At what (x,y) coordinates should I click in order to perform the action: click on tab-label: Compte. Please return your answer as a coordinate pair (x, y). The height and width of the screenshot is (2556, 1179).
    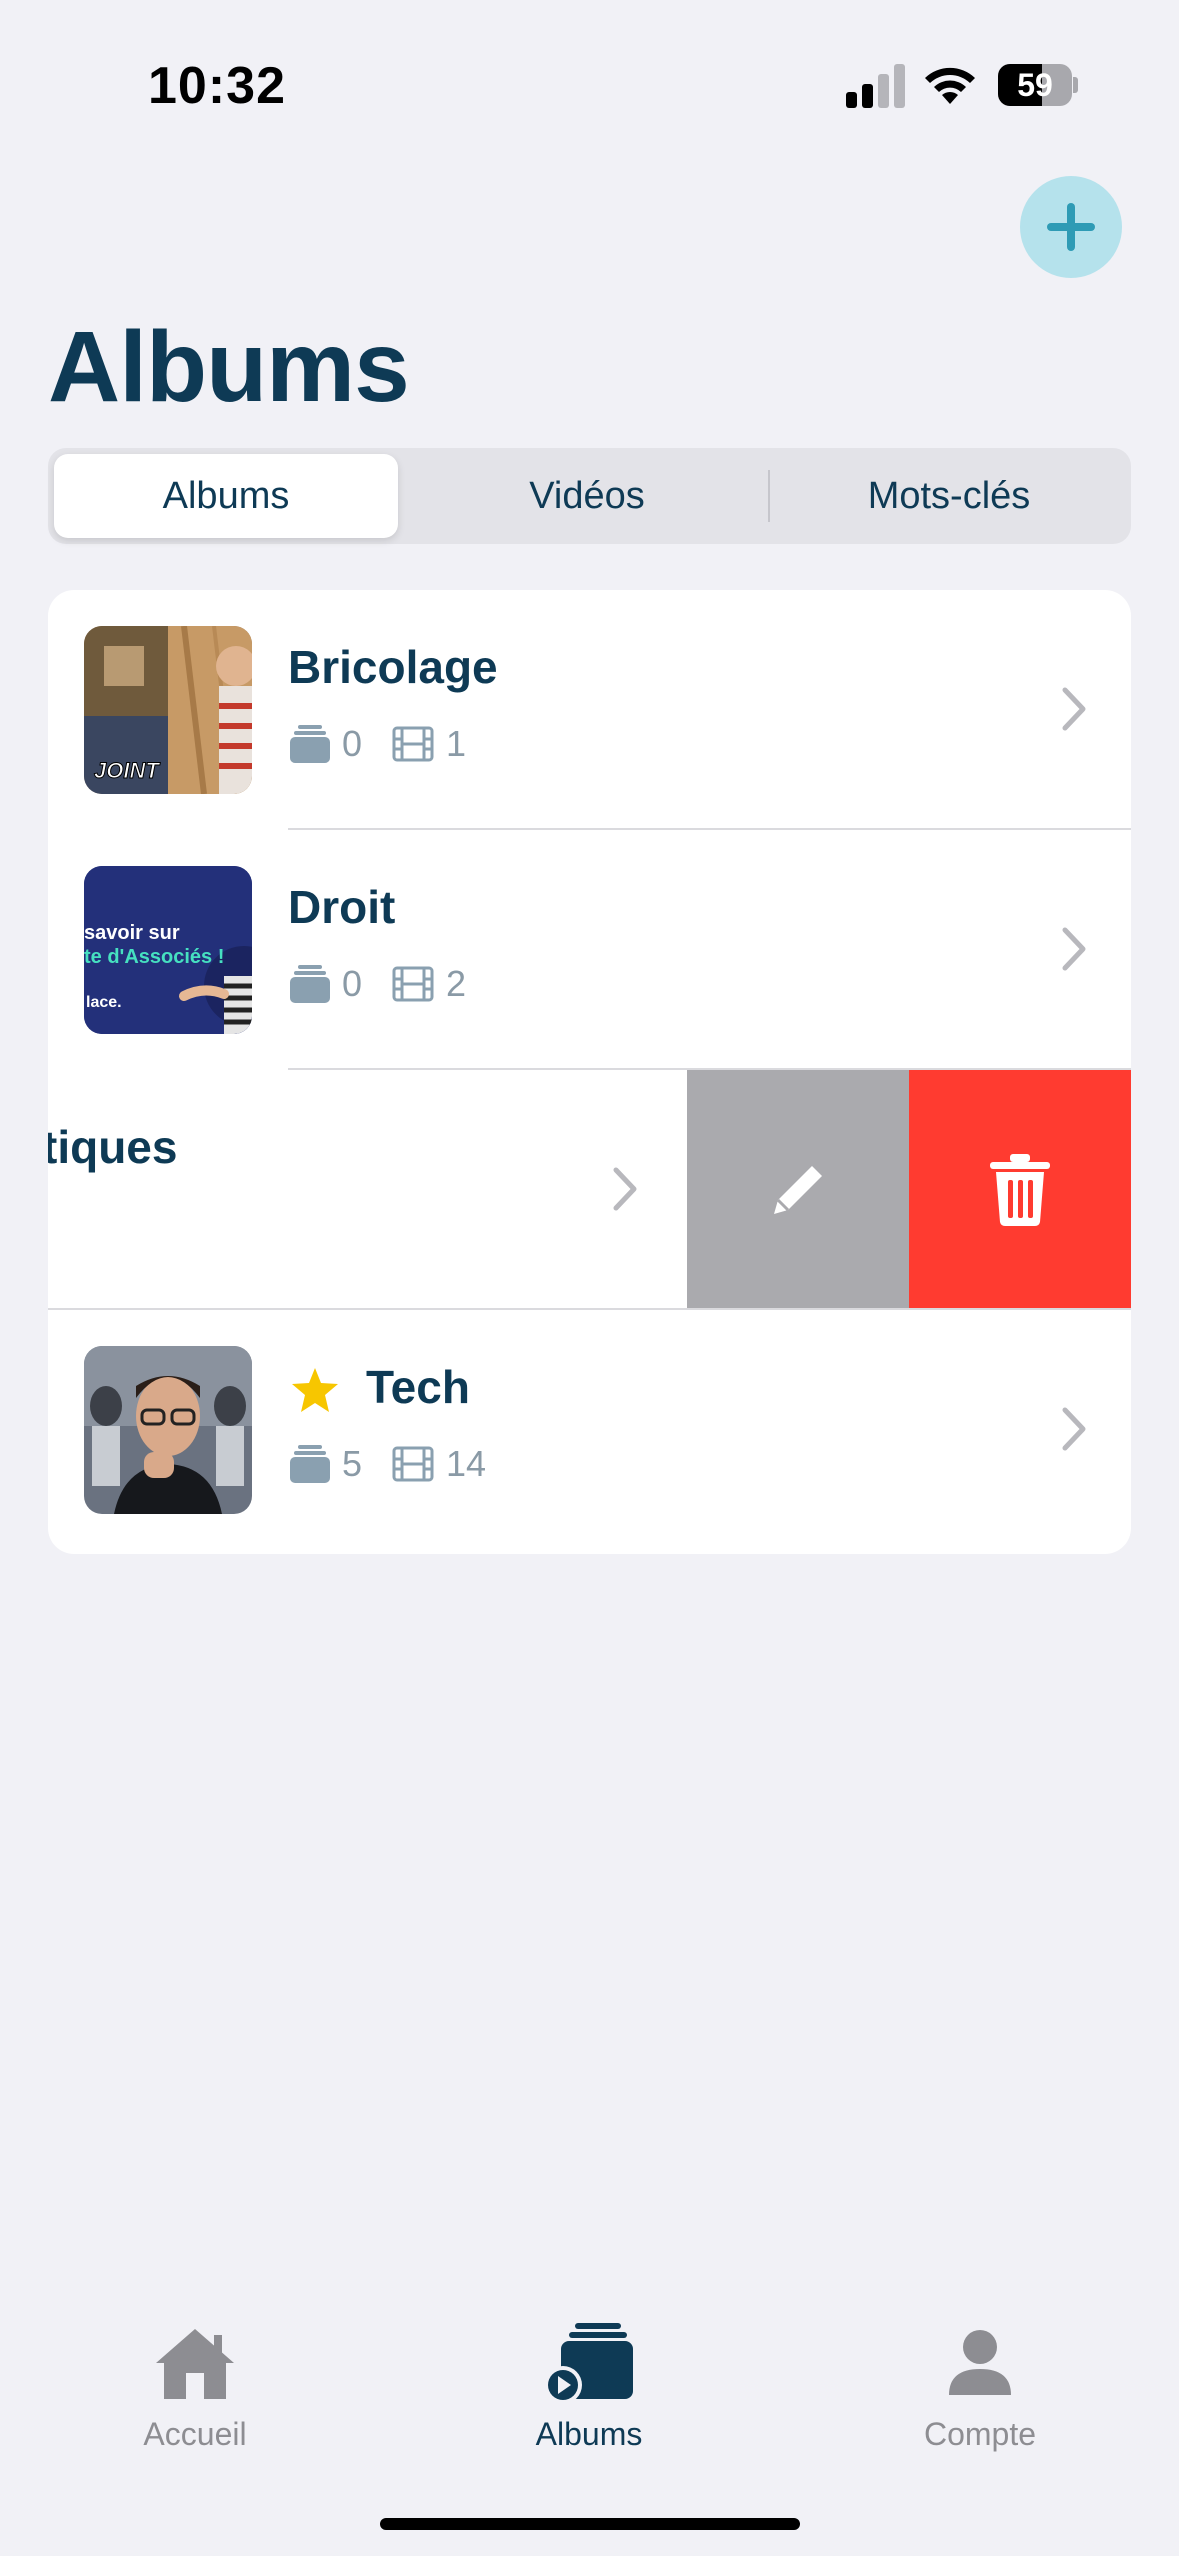
    Looking at the image, I should click on (980, 2434).